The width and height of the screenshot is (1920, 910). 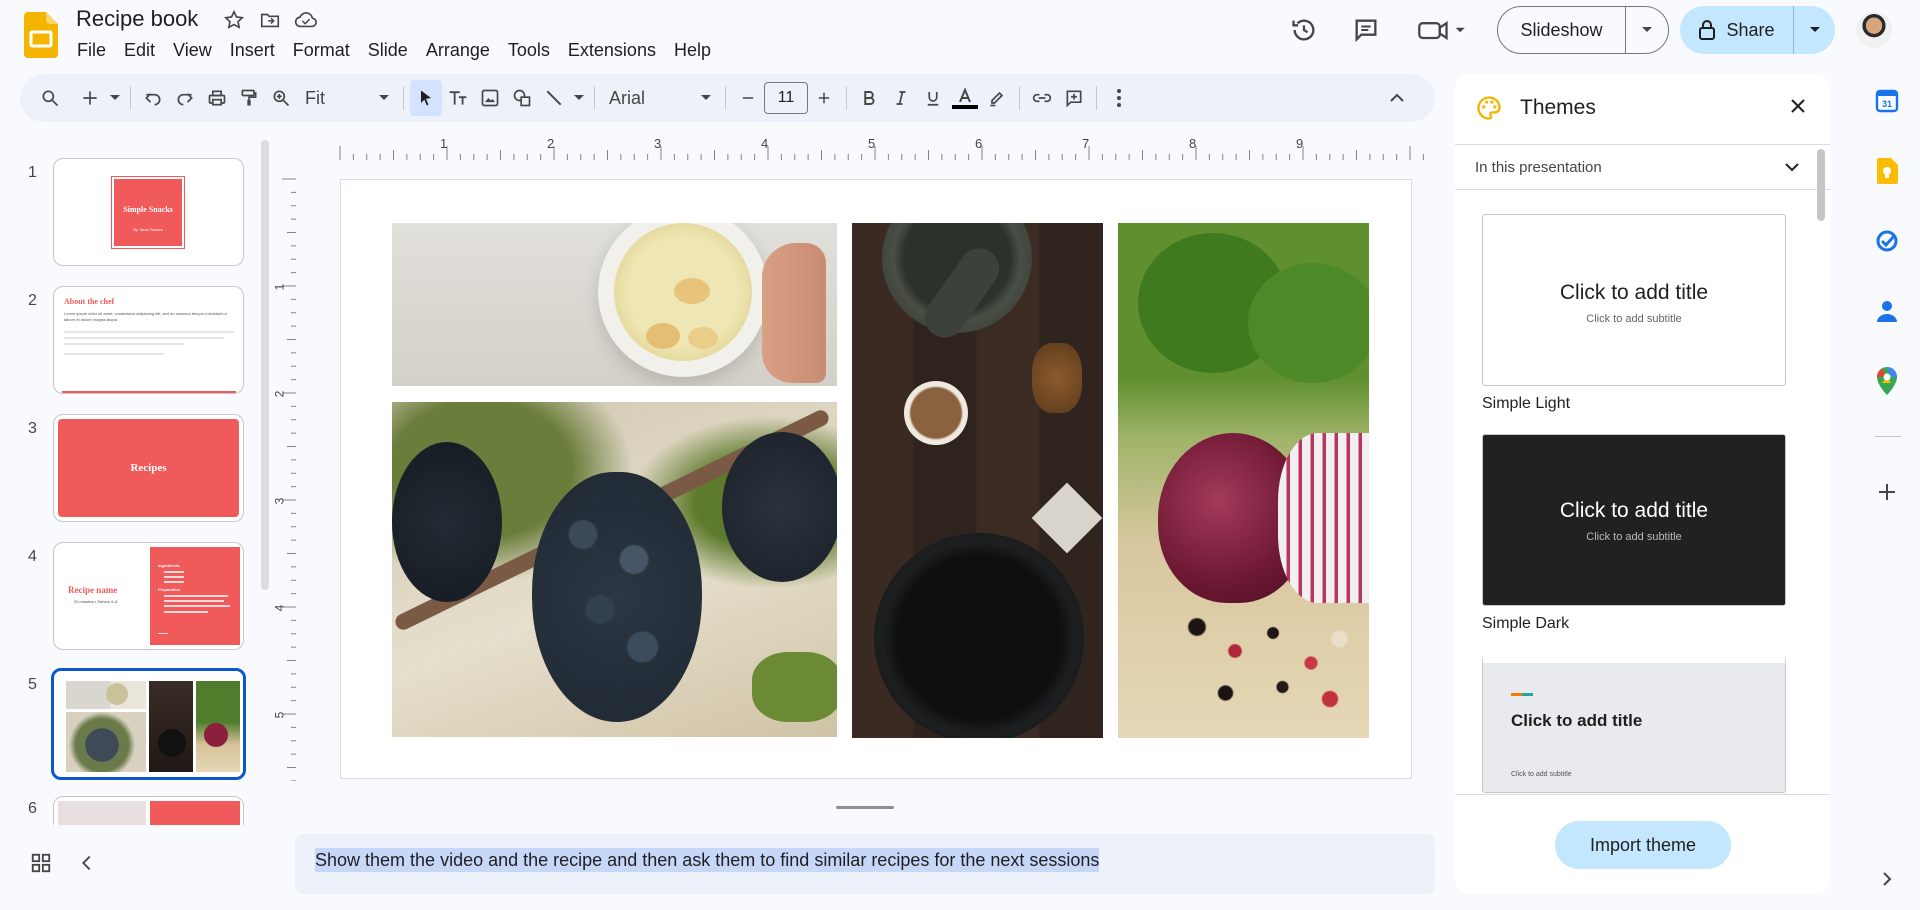 I want to click on zoom-icon, so click(x=281, y=98).